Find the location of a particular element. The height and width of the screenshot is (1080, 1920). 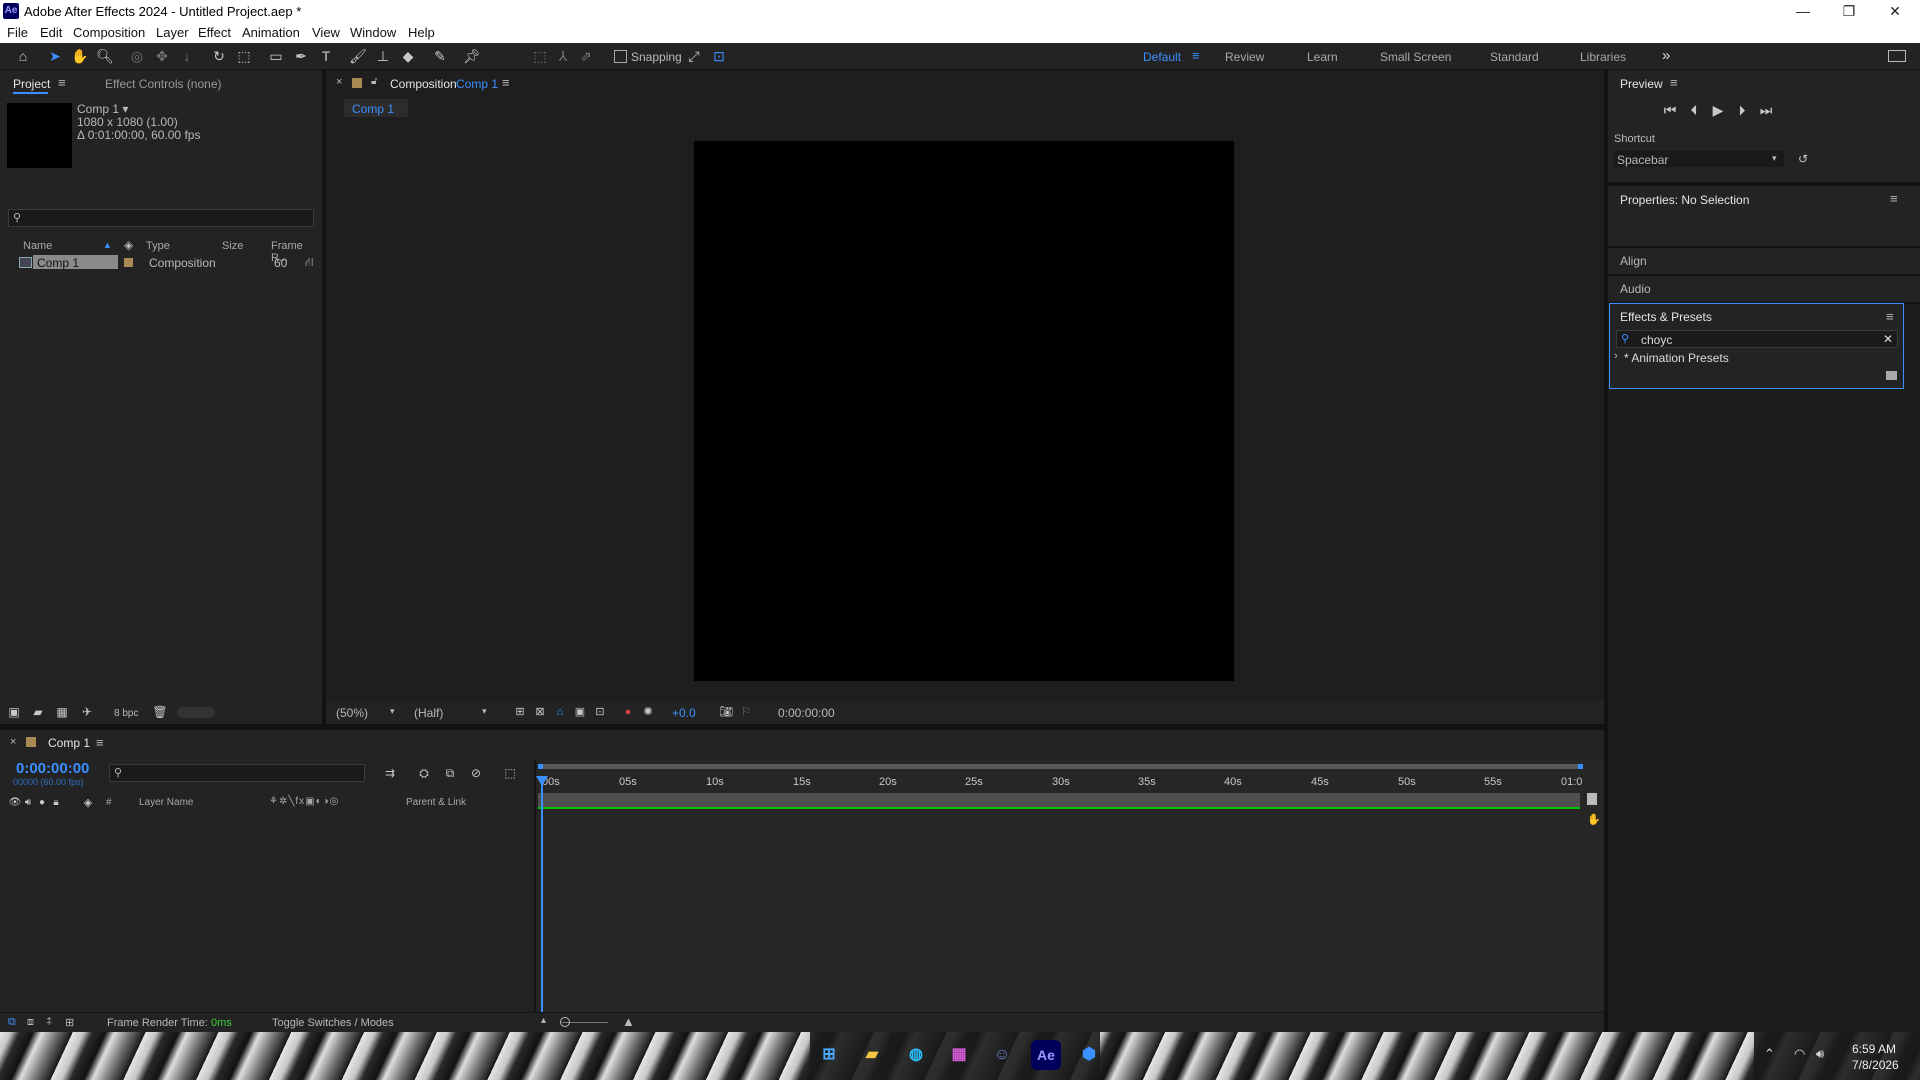

project-search-input: ⚲ is located at coordinates (161, 218).